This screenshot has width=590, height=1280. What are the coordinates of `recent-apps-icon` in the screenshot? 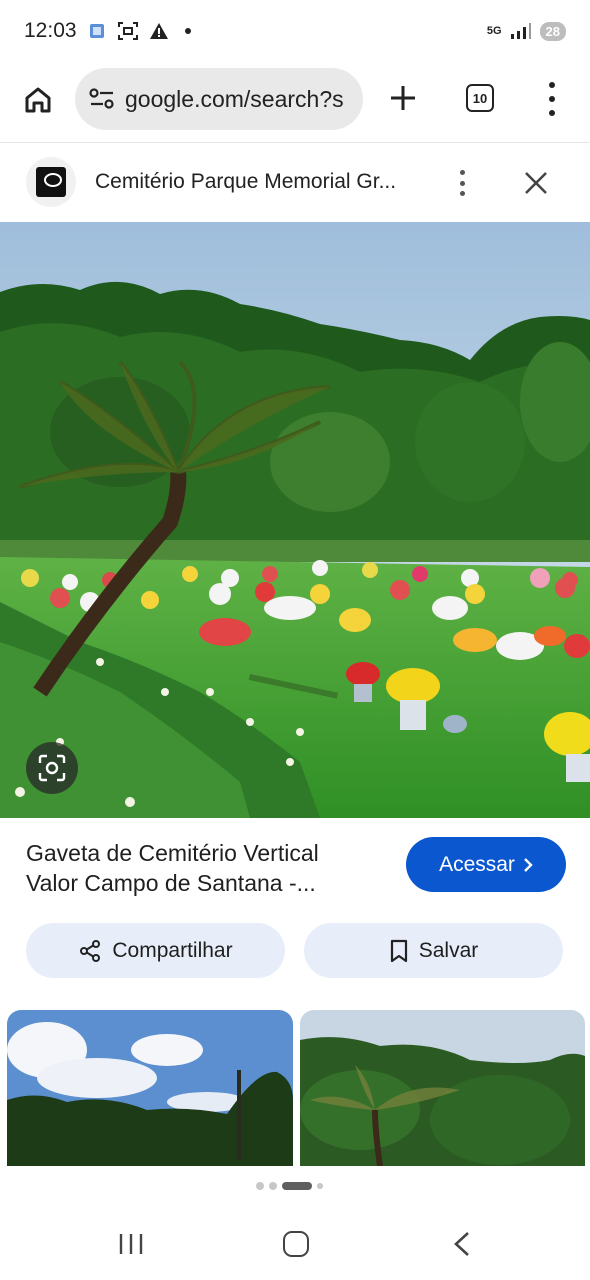 It's located at (131, 1244).